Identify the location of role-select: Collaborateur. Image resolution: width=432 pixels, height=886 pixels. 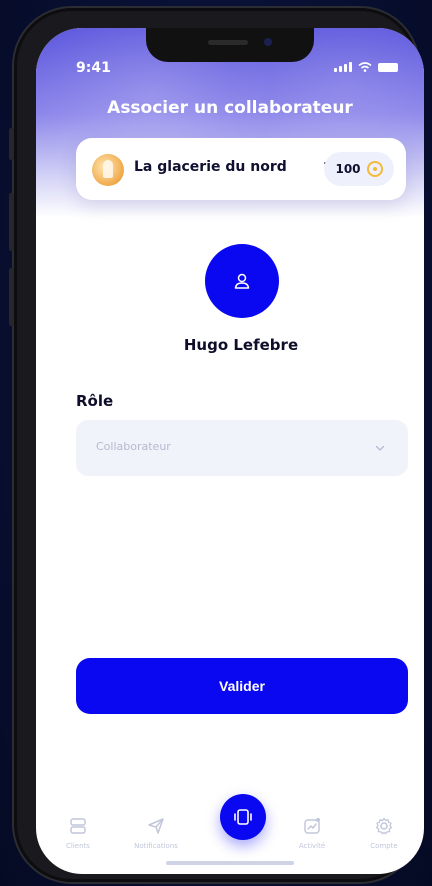
(242, 448).